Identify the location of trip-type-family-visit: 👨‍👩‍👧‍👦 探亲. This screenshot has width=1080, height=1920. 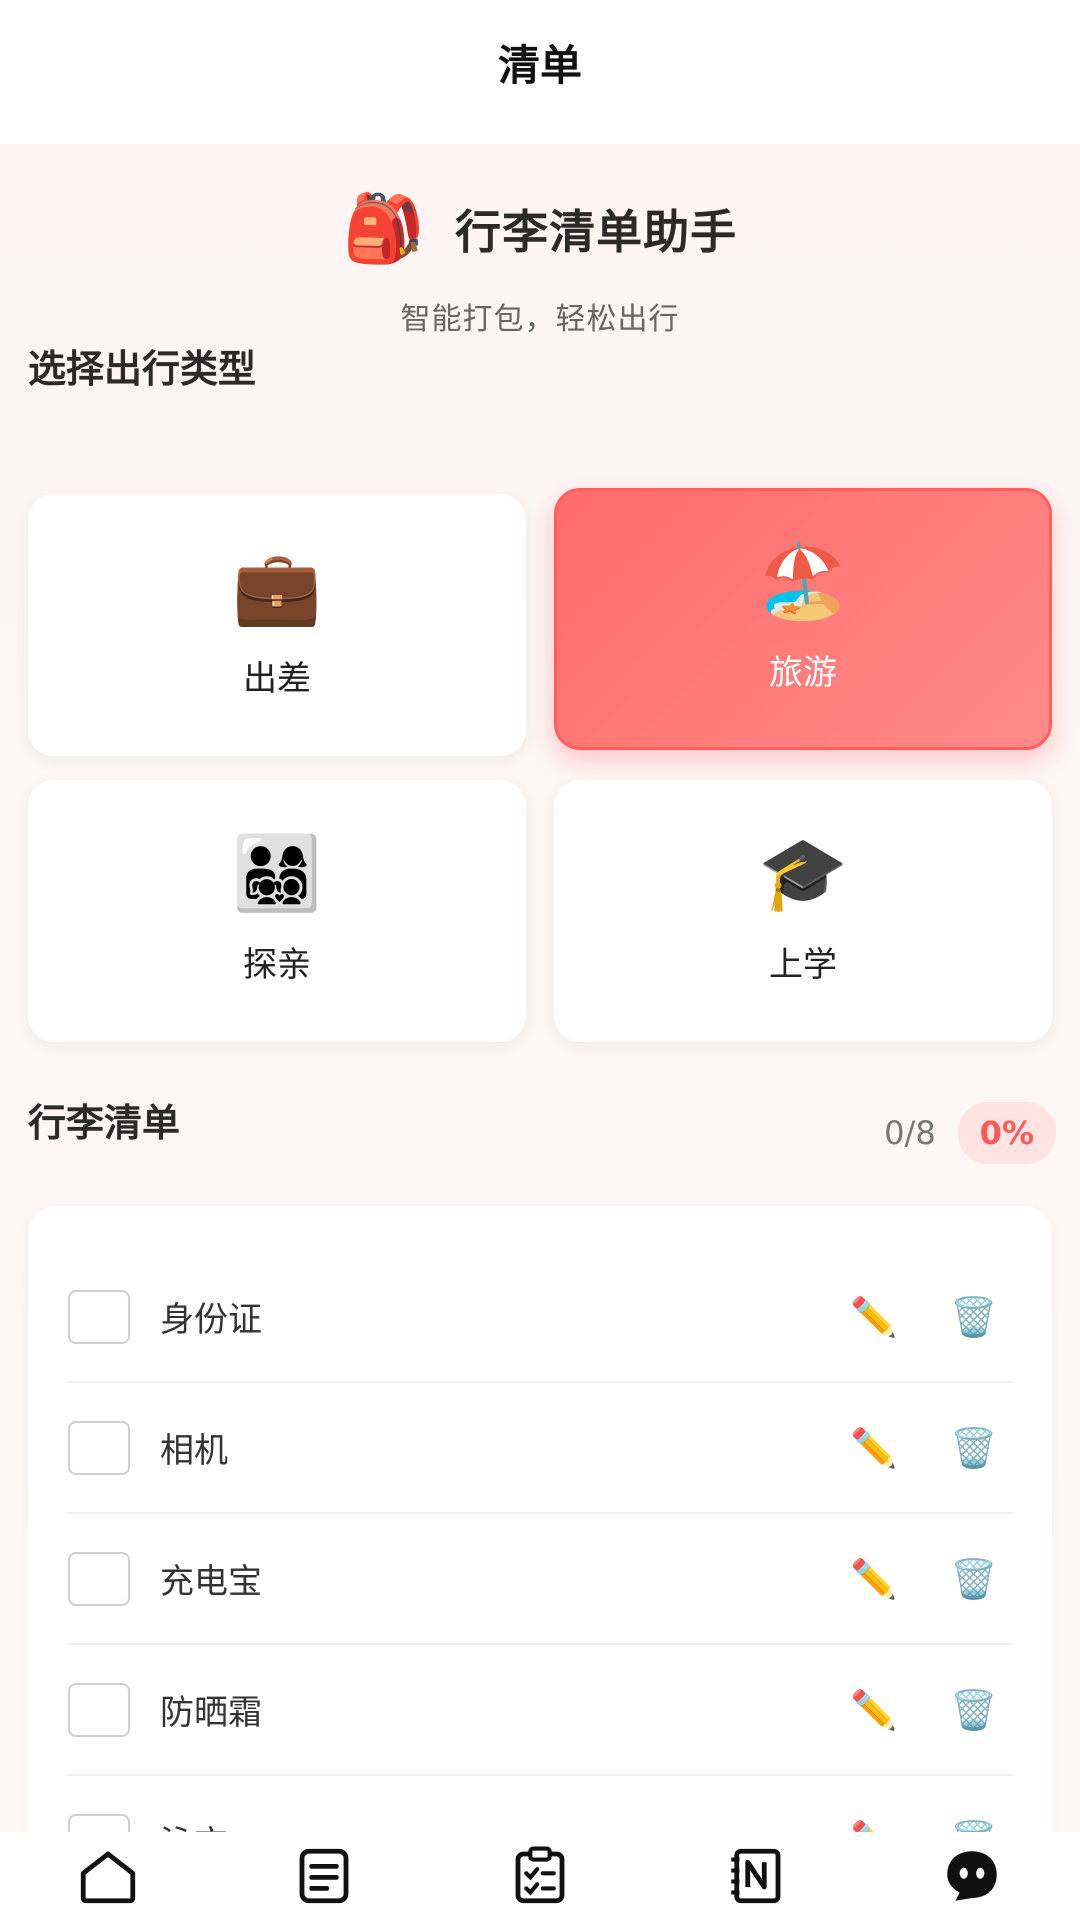
(277, 911).